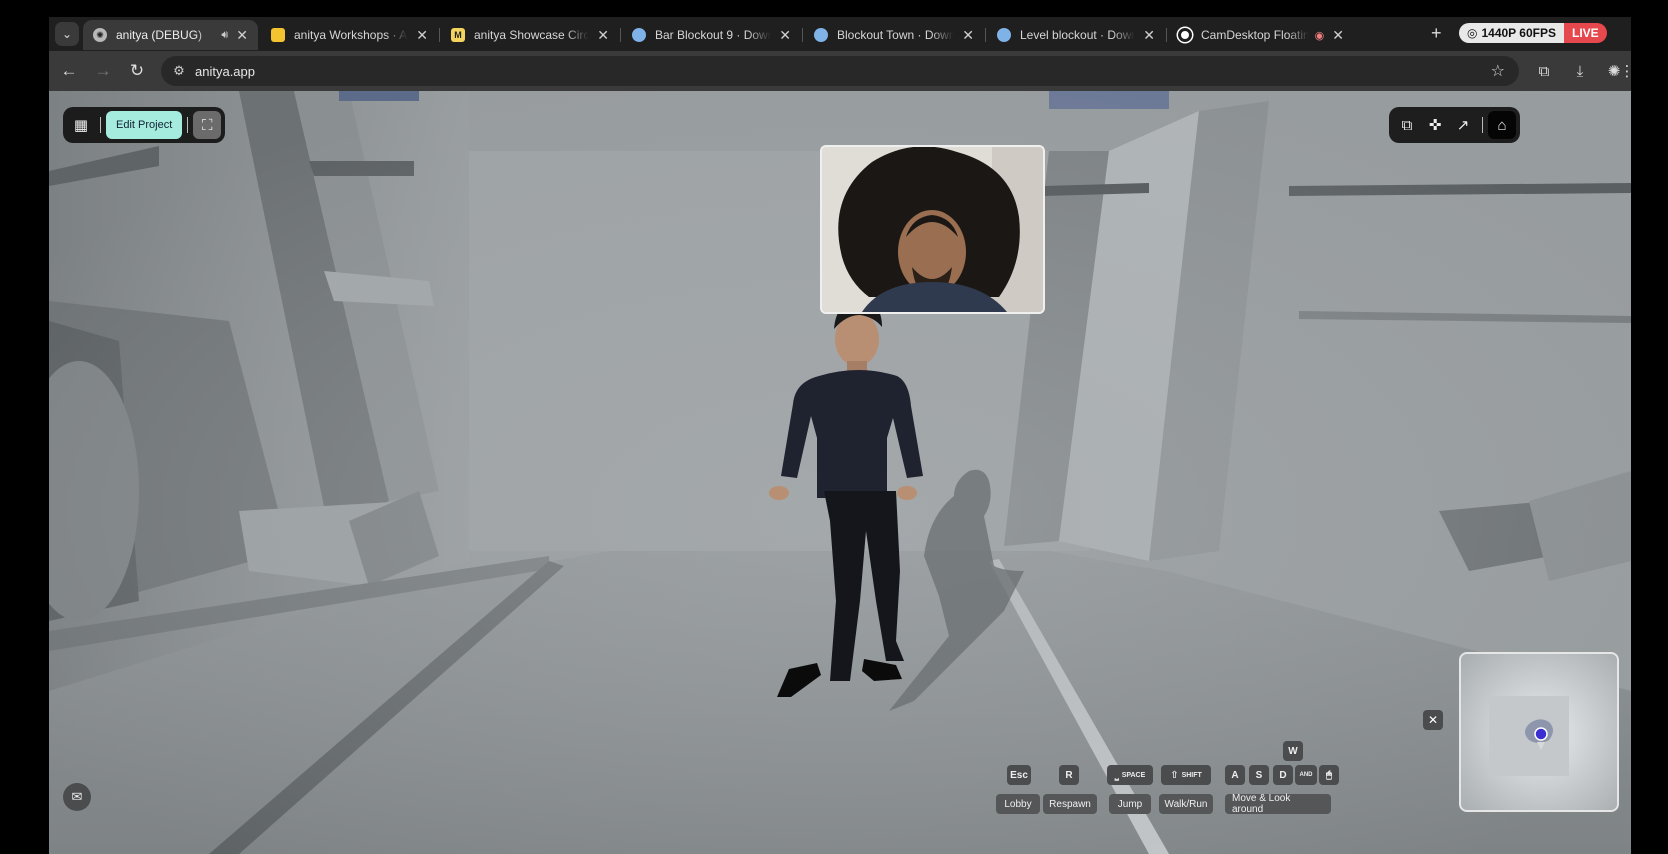 This screenshot has height=854, width=1668. I want to click on tab-title: anitya (DEBUG), so click(159, 35).